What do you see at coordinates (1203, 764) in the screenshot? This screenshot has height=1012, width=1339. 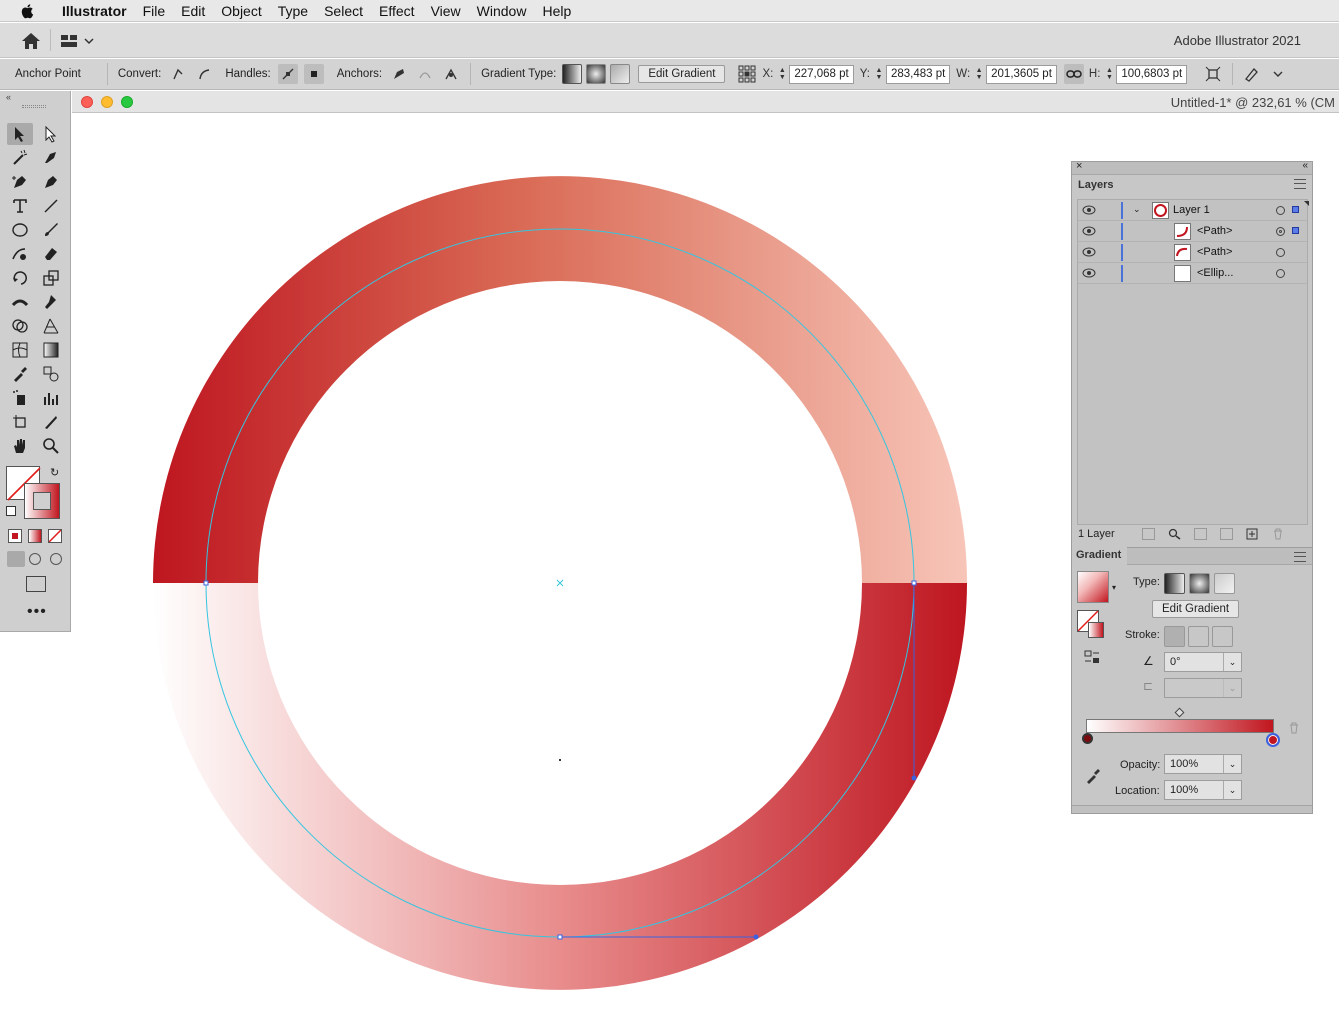 I see `opacity-input: 100% ⌄` at bounding box center [1203, 764].